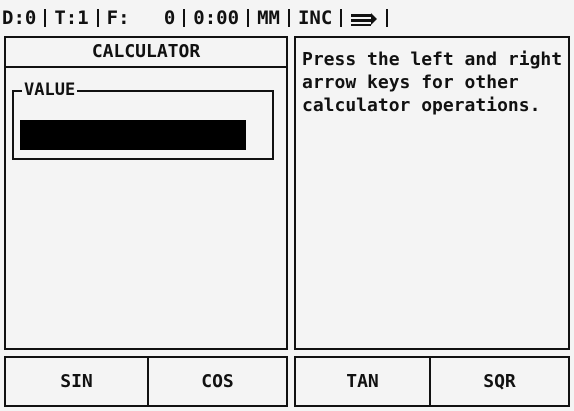 This screenshot has width=574, height=411. Describe the element at coordinates (315, 18) in the screenshot. I see `mode-readout: INC` at that location.